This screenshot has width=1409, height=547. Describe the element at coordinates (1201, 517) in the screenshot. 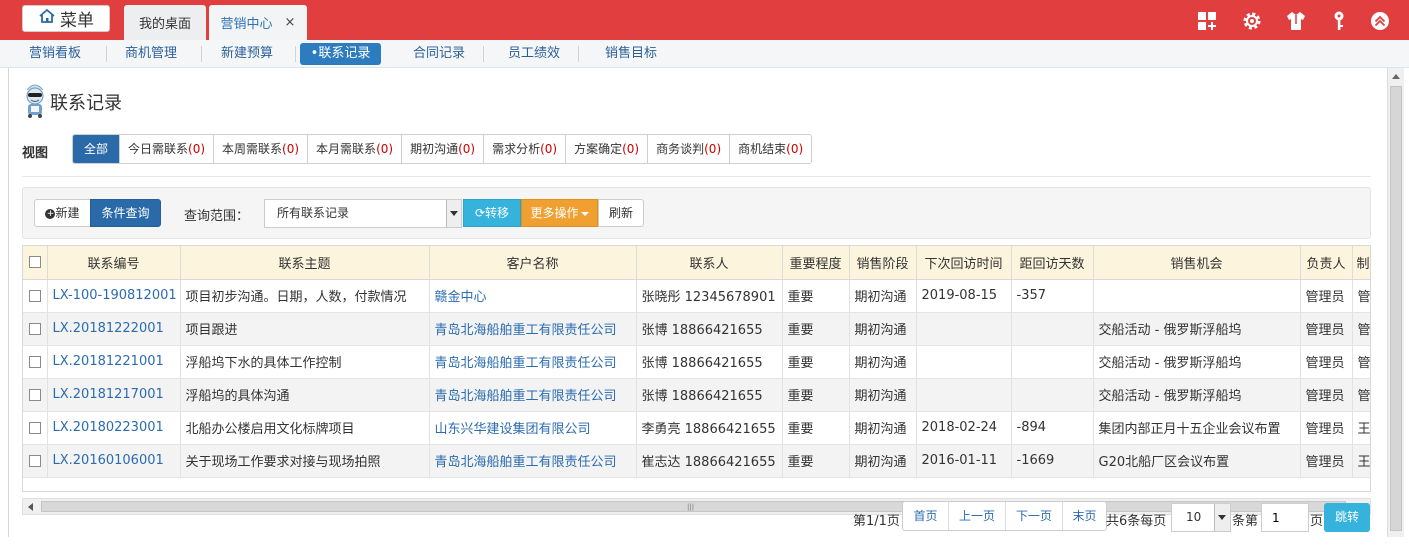

I see `page-size-select: 10` at that location.